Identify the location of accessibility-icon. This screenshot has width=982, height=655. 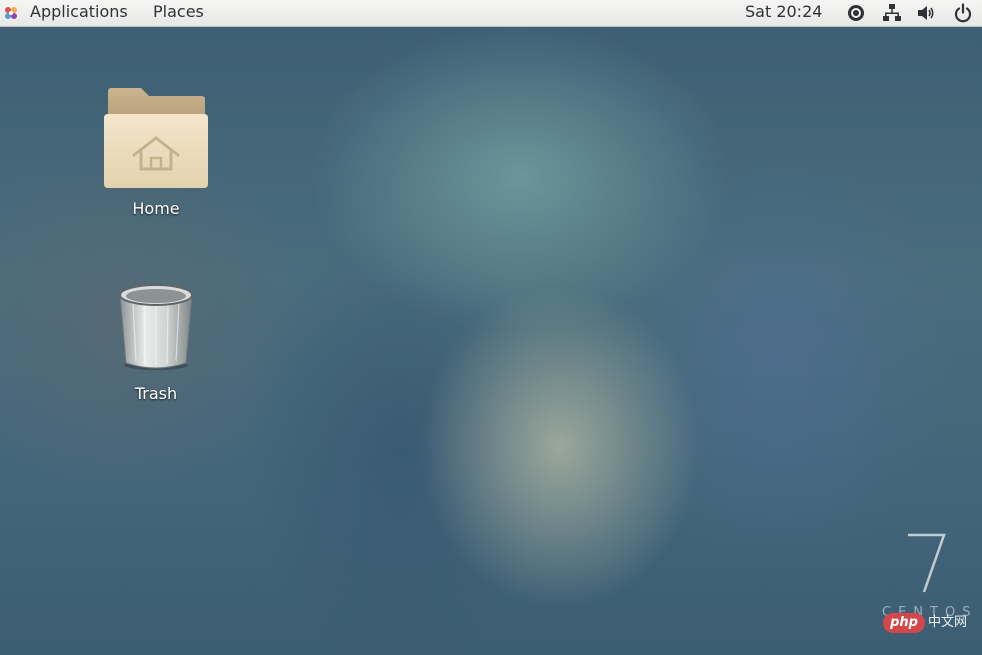
(856, 13).